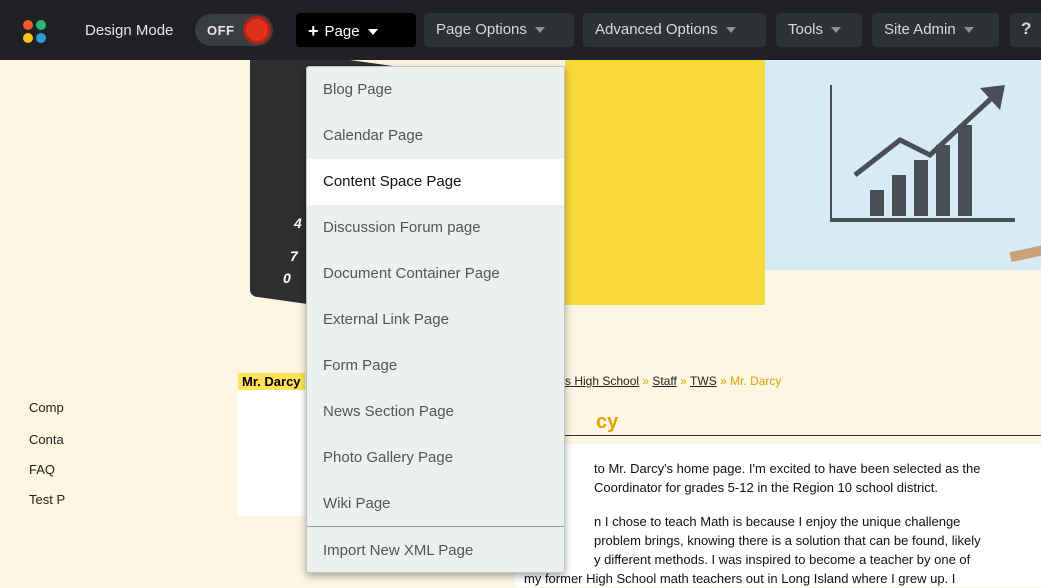  What do you see at coordinates (47, 499) in the screenshot?
I see `sidebar-item: Test P` at bounding box center [47, 499].